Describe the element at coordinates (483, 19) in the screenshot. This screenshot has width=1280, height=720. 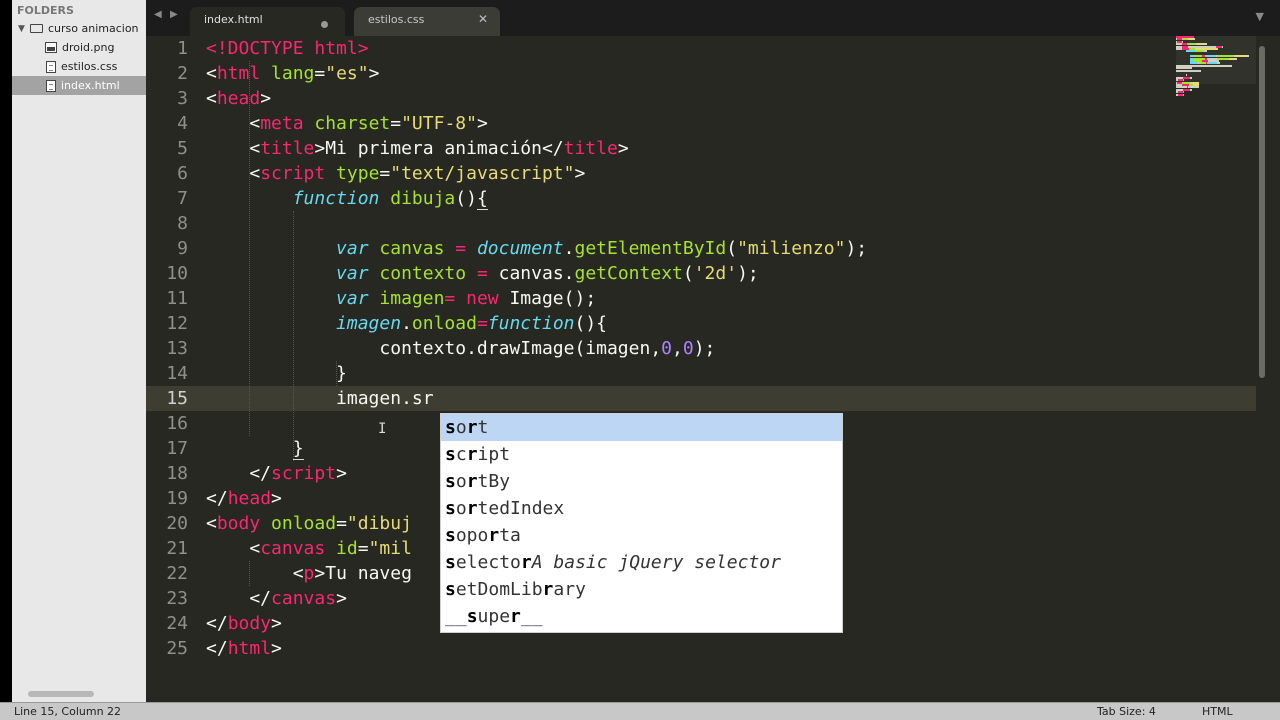
I see `close-icon: ✕` at that location.